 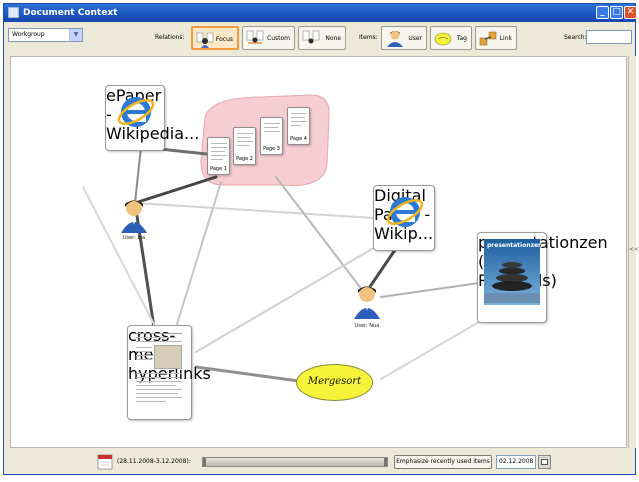 I want to click on relations-label: Relations:, so click(x=170, y=37).